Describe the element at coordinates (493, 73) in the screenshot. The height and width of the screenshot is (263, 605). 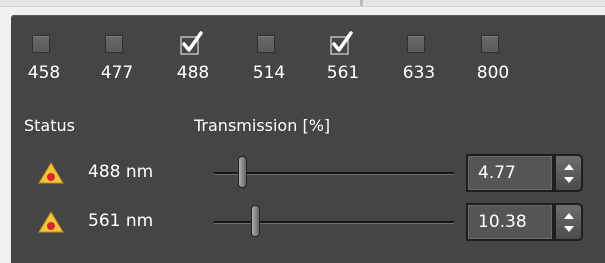
I see `laser-label-800: 800` at that location.